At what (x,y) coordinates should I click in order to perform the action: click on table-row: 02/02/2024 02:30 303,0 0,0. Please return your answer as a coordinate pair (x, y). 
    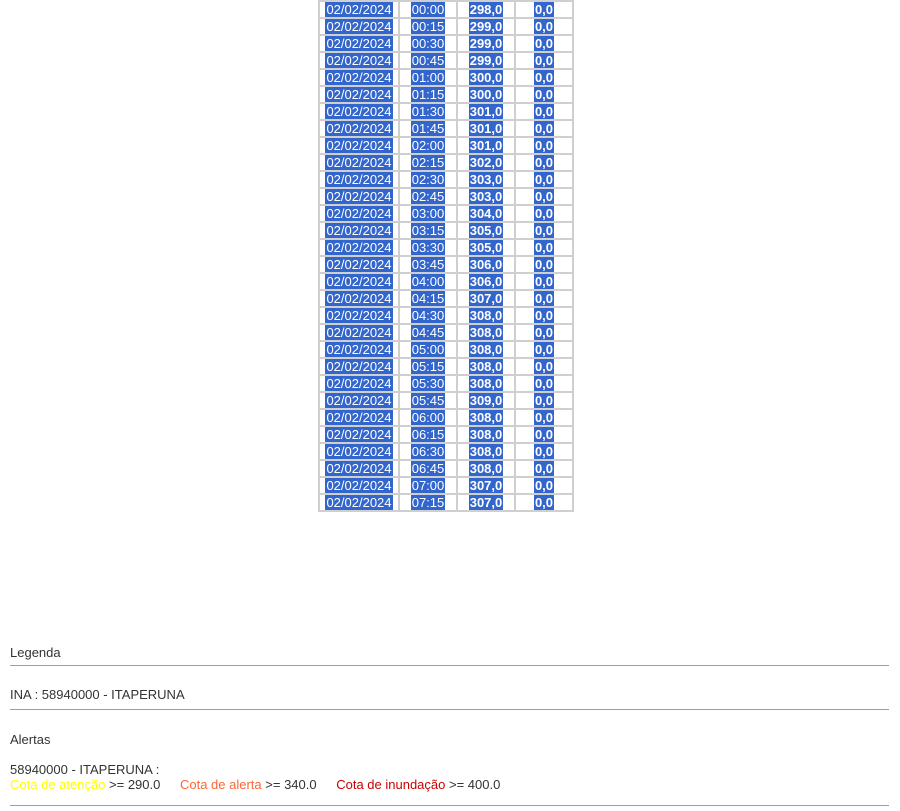
    Looking at the image, I should click on (446, 179).